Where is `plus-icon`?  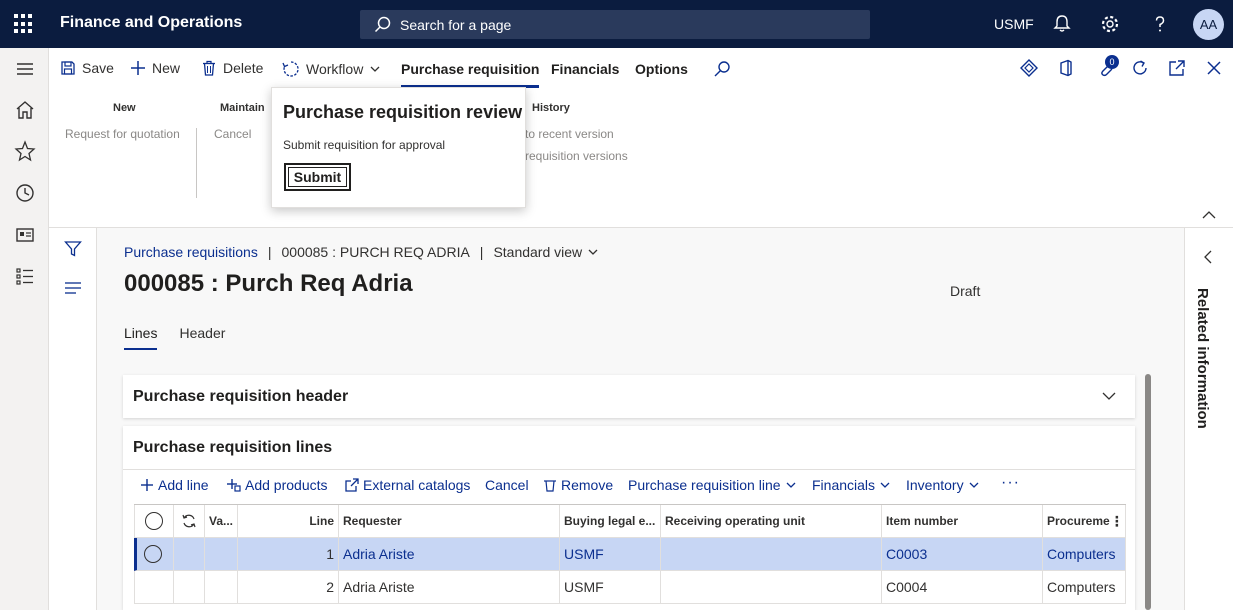 plus-icon is located at coordinates (138, 68).